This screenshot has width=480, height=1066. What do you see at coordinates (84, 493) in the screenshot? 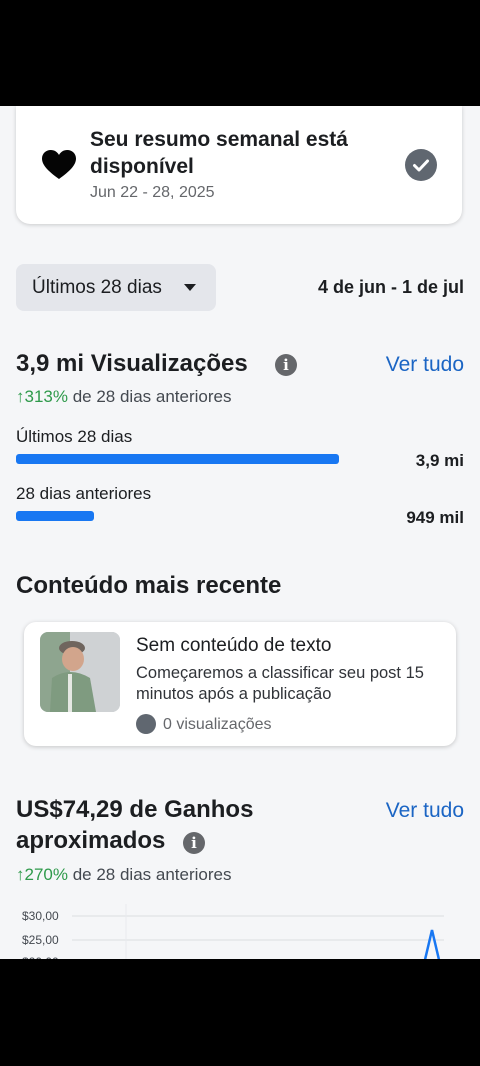
I see `bar-label-previous: 28 dias anteriores` at bounding box center [84, 493].